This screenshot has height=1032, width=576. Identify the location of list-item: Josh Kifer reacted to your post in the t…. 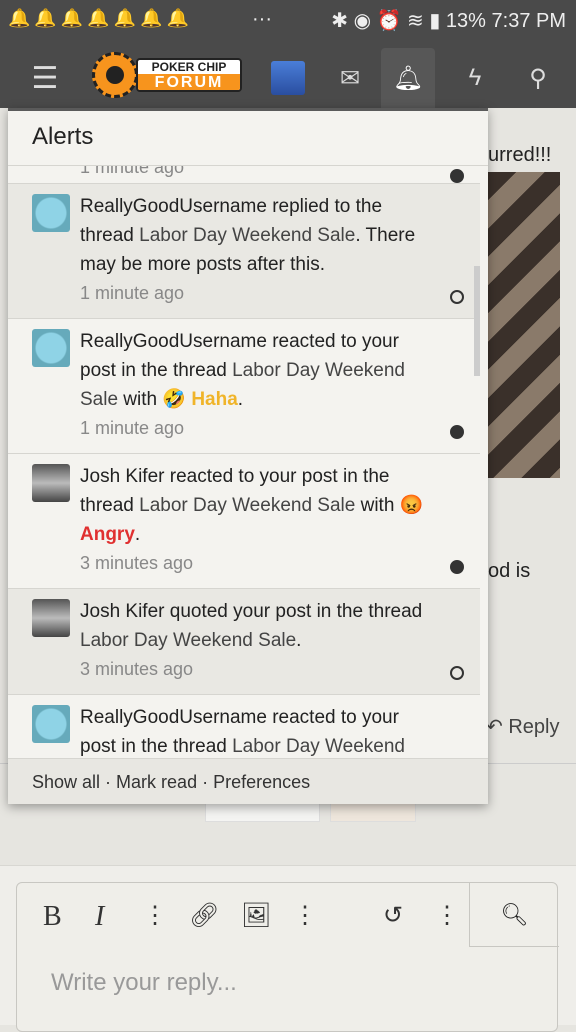
(244, 521).